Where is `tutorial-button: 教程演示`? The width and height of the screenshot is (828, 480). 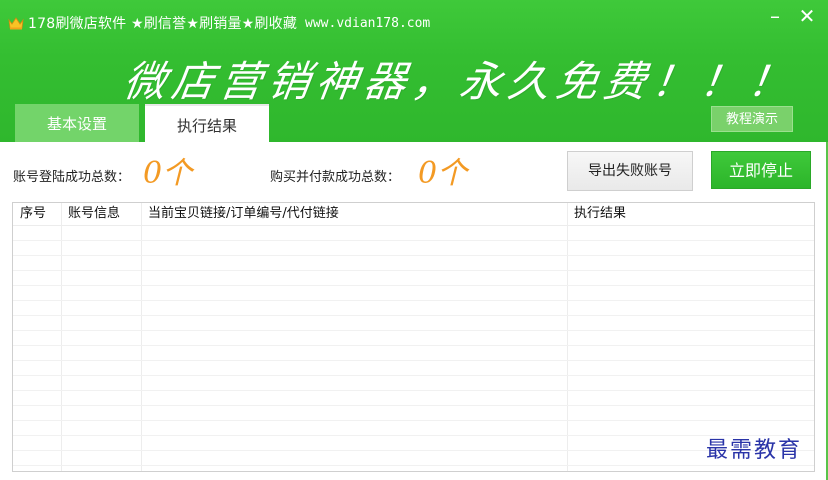 tutorial-button: 教程演示 is located at coordinates (752, 119).